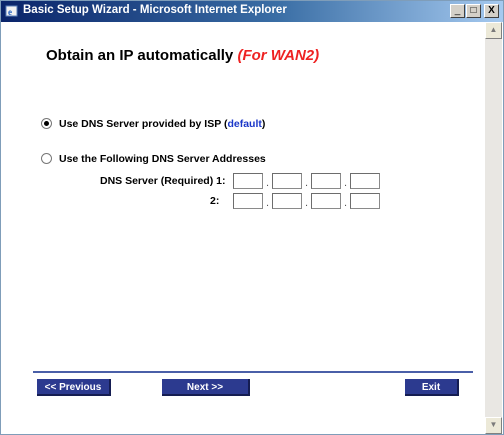  What do you see at coordinates (493, 228) in the screenshot?
I see `vertical-scrollbar: ▲ ▼` at bounding box center [493, 228].